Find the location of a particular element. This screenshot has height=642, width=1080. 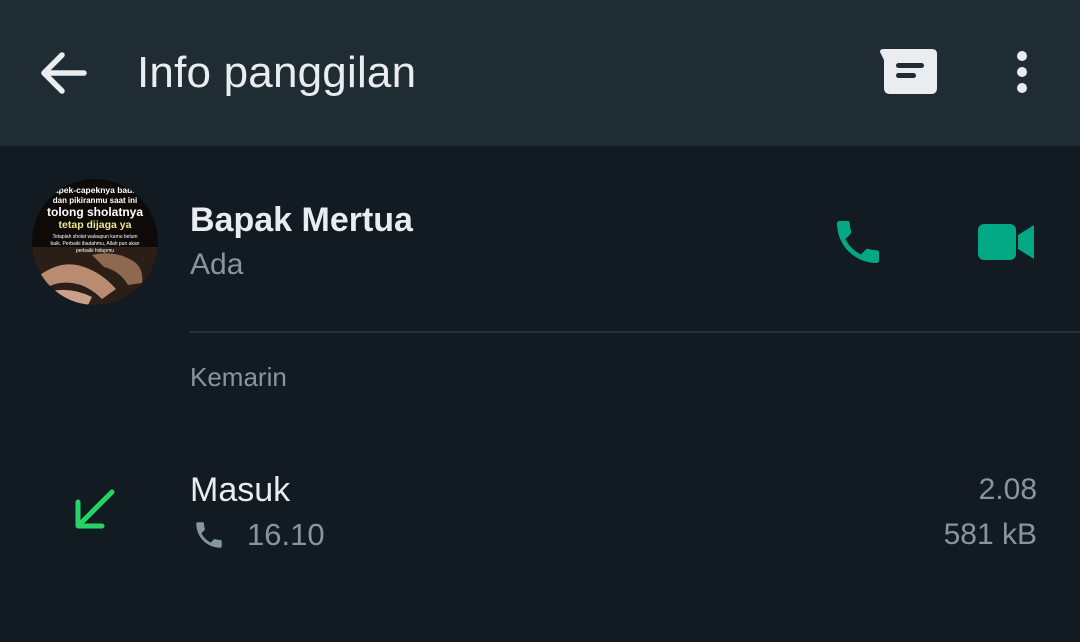

avatar-text-line5: Tetaplah sholat walaupun kamu belum is located at coordinates (94, 237).